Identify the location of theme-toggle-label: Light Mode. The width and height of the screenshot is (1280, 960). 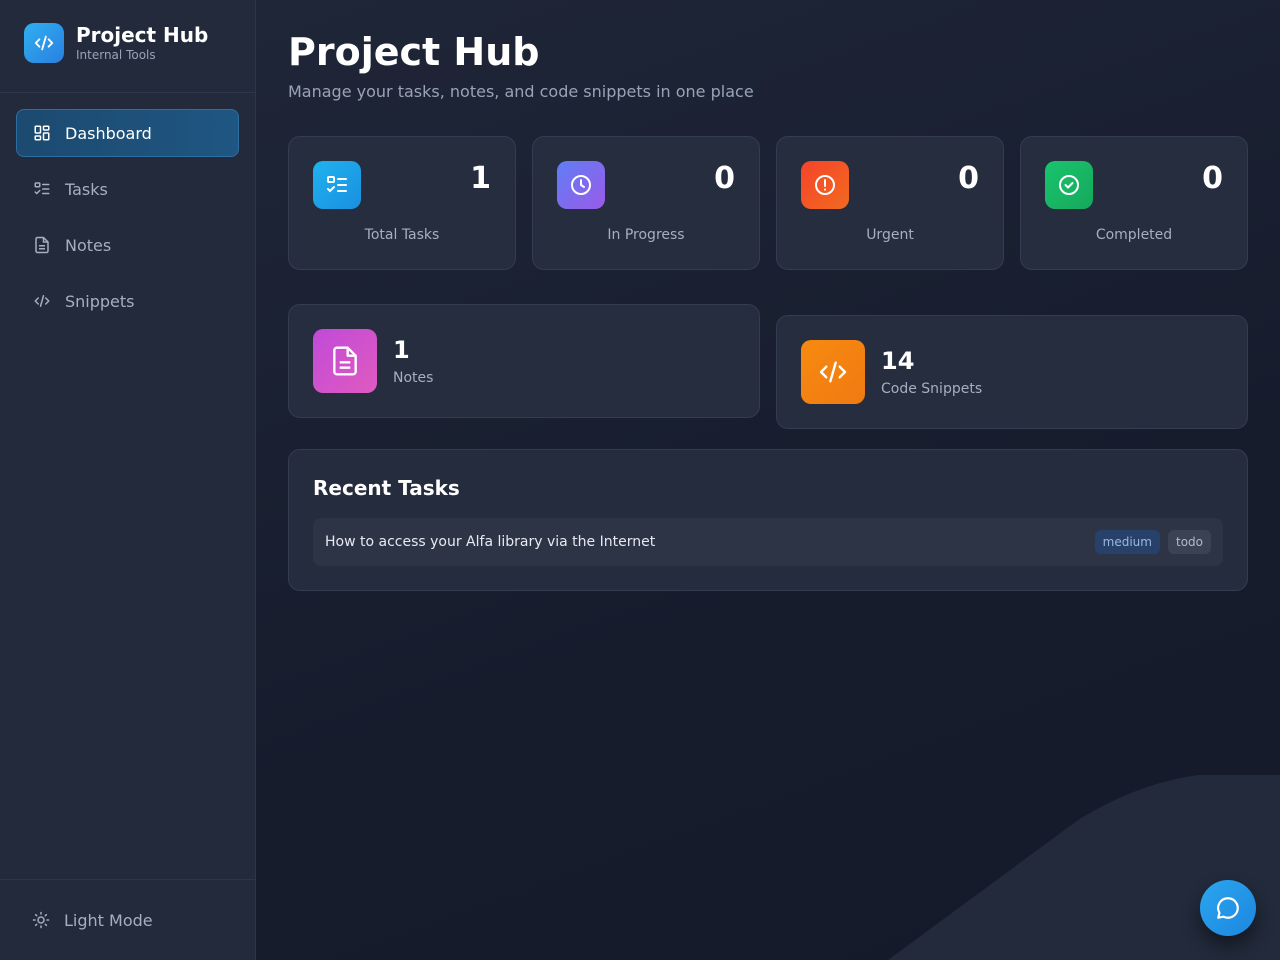
(108, 920).